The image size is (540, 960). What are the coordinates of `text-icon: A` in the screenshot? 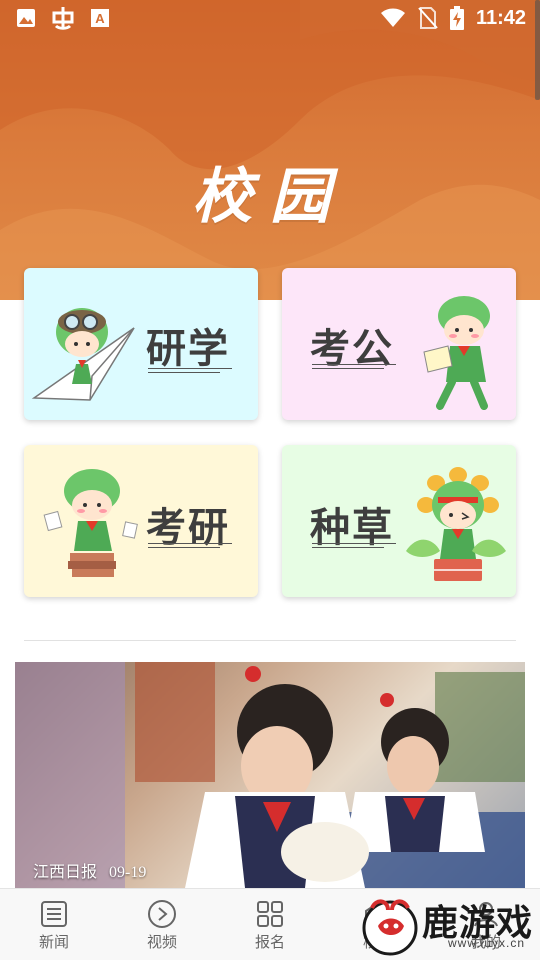 It's located at (100, 18).